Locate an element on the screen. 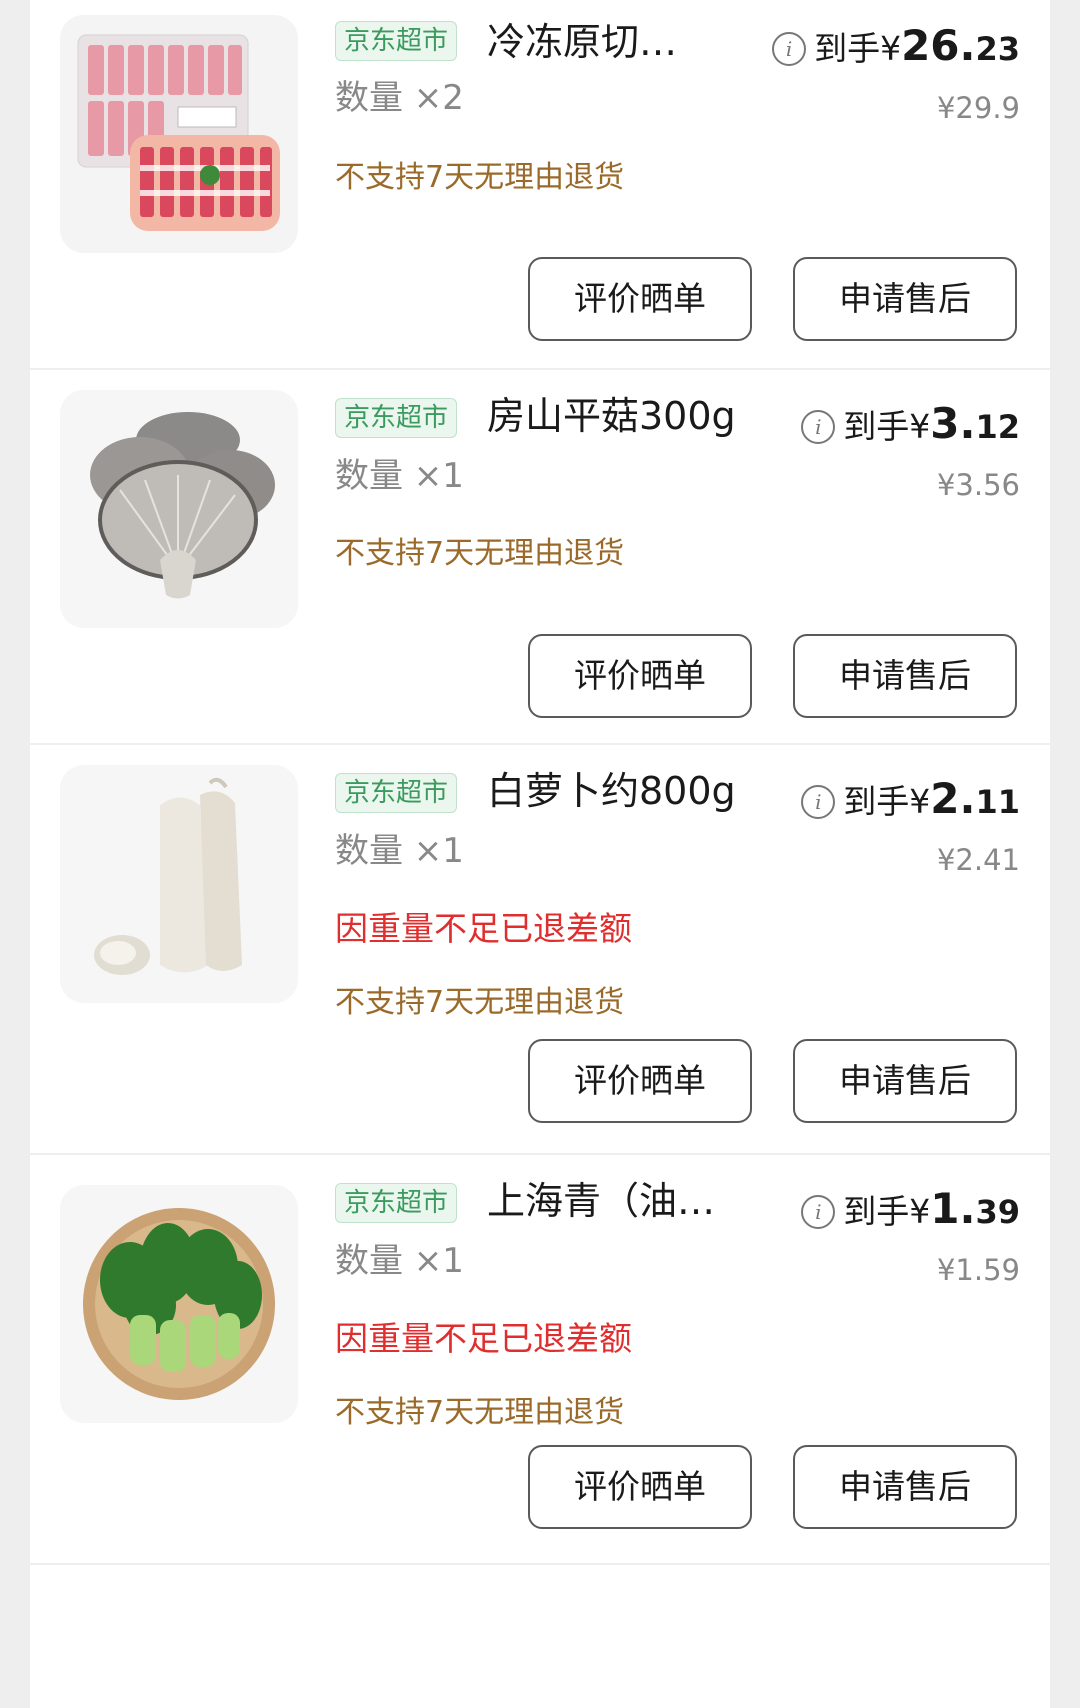 The height and width of the screenshot is (1708, 1080). white-radish-image is located at coordinates (179, 884).